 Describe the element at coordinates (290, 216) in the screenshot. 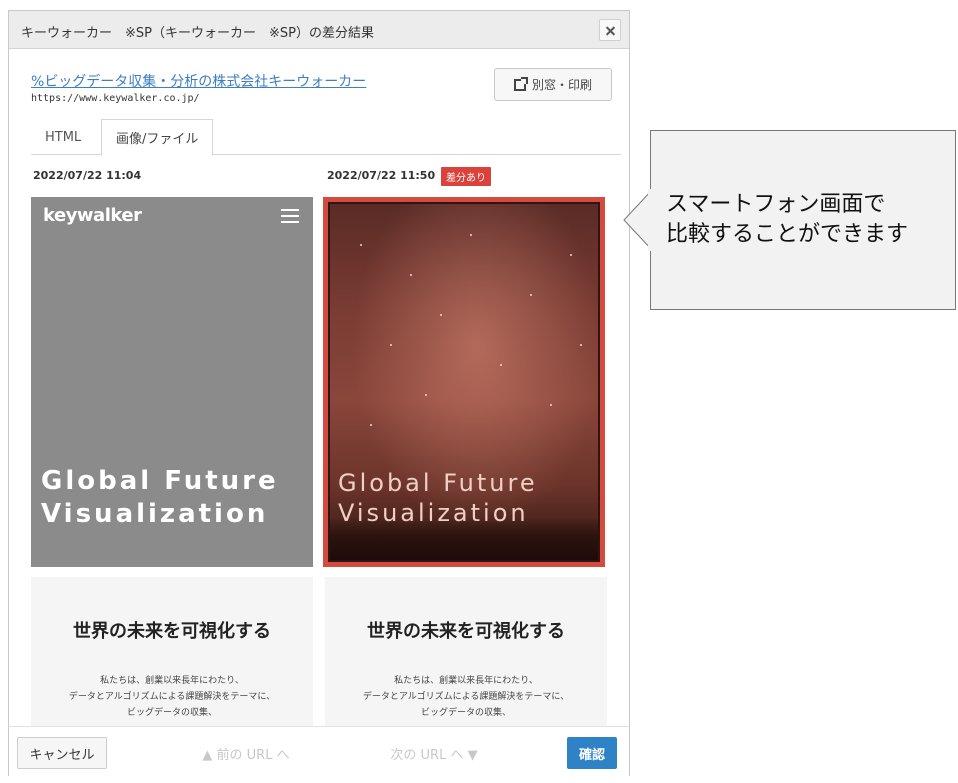

I see `hamburger-menu-icon` at that location.